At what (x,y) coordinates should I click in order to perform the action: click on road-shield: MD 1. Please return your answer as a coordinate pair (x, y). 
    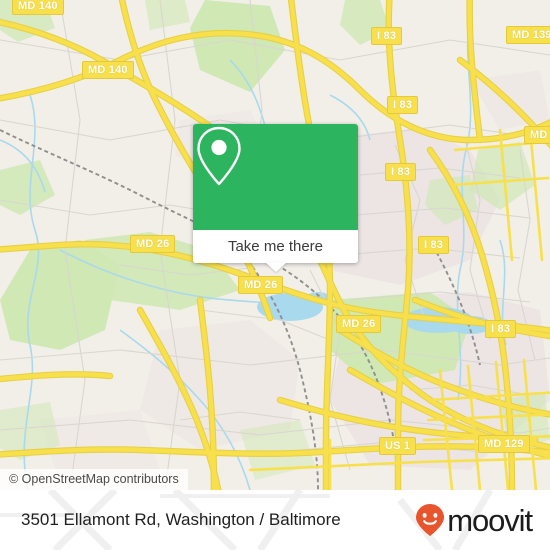
    Looking at the image, I should click on (537, 135).